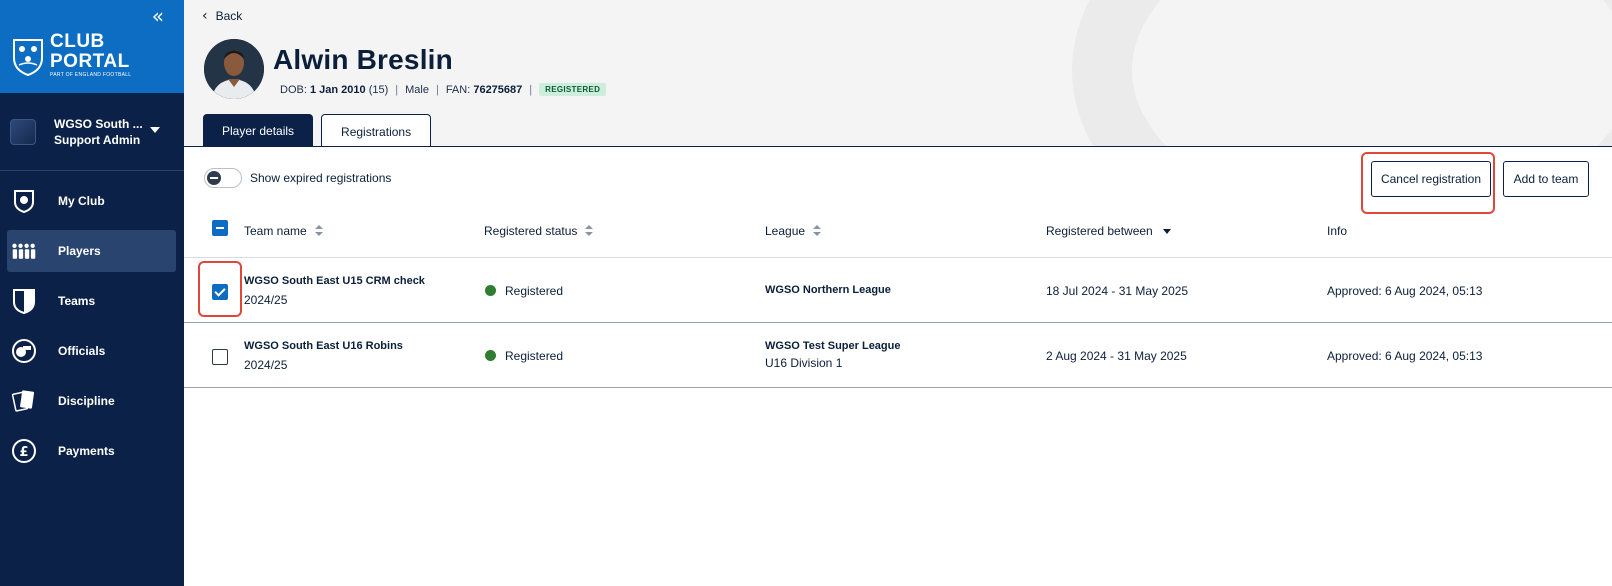 This screenshot has height=586, width=1612. I want to click on sidebar-item-discipline: Discipline, so click(91, 401).